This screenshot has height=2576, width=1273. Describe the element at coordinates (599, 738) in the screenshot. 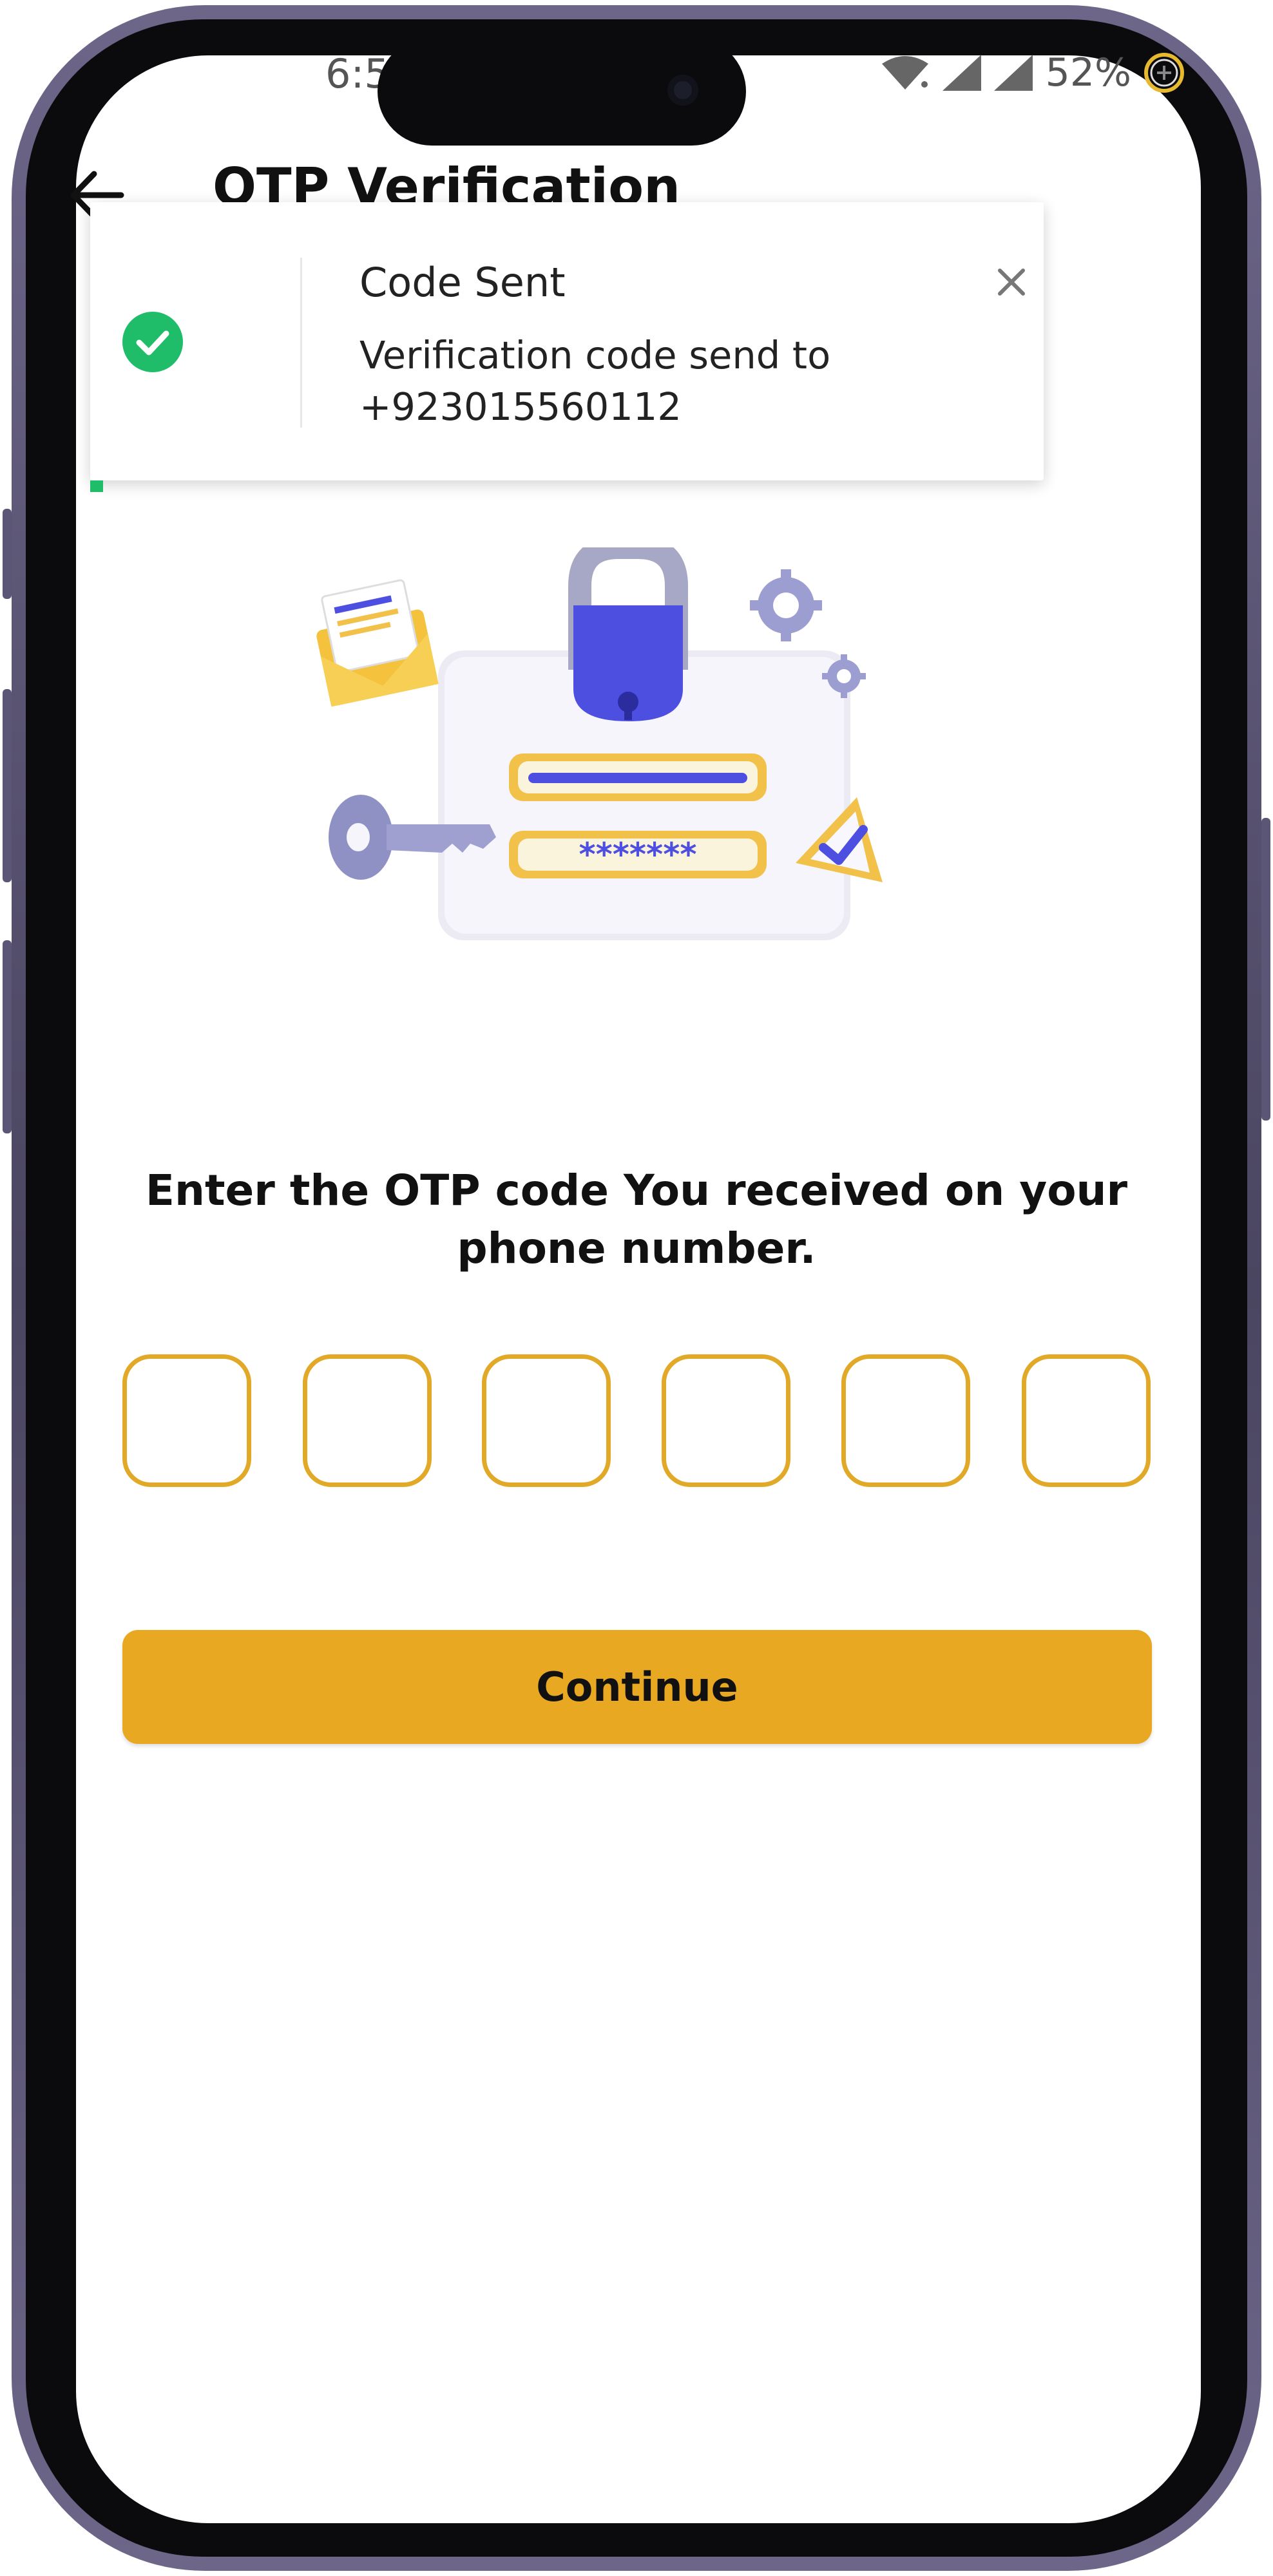

I see `lock-card-illustration: *******` at that location.